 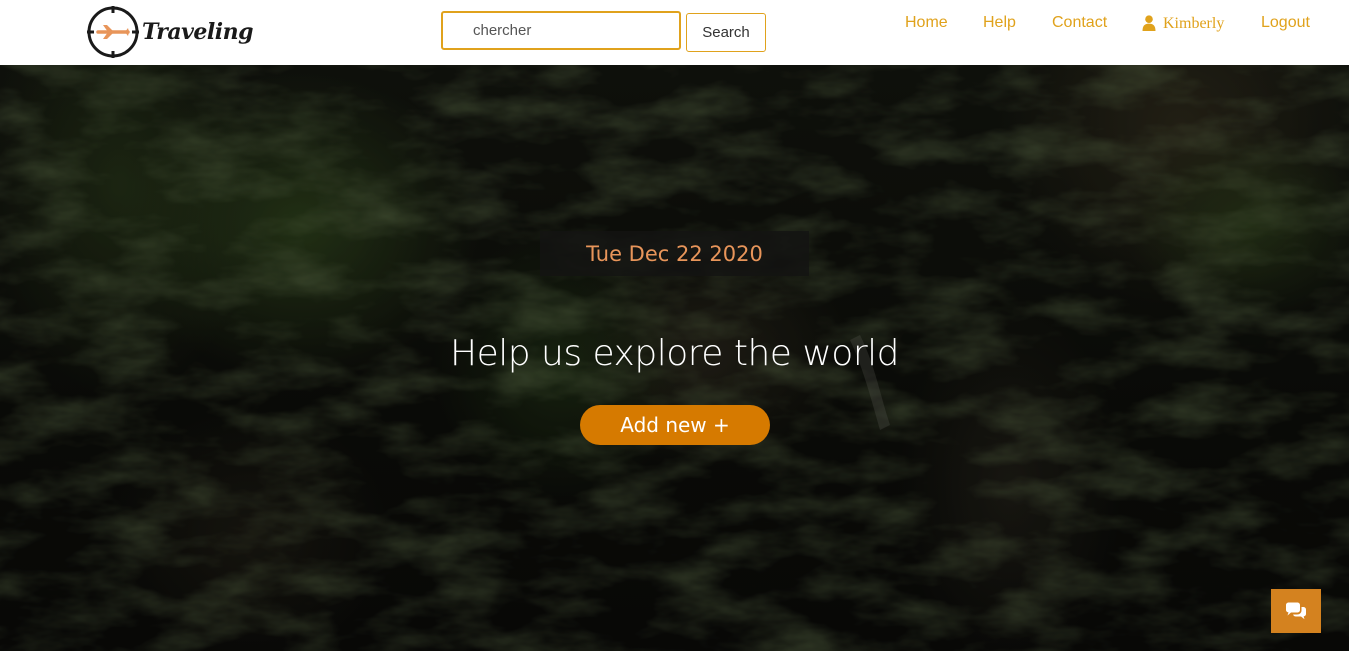 I want to click on chat-button, so click(x=1296, y=611).